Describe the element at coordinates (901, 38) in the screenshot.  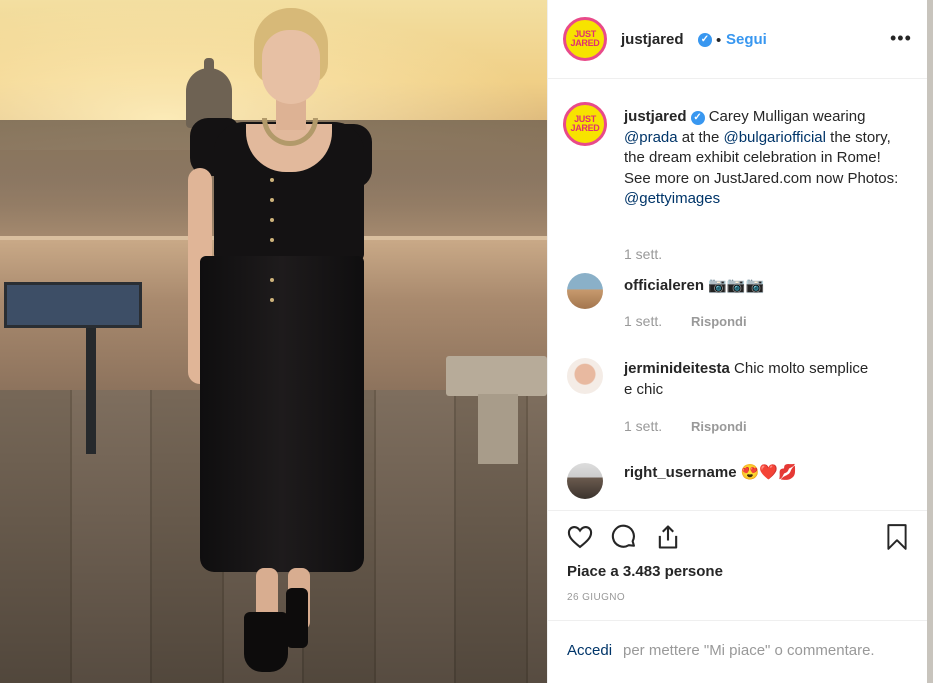
I see `more-options-icon: •••` at that location.